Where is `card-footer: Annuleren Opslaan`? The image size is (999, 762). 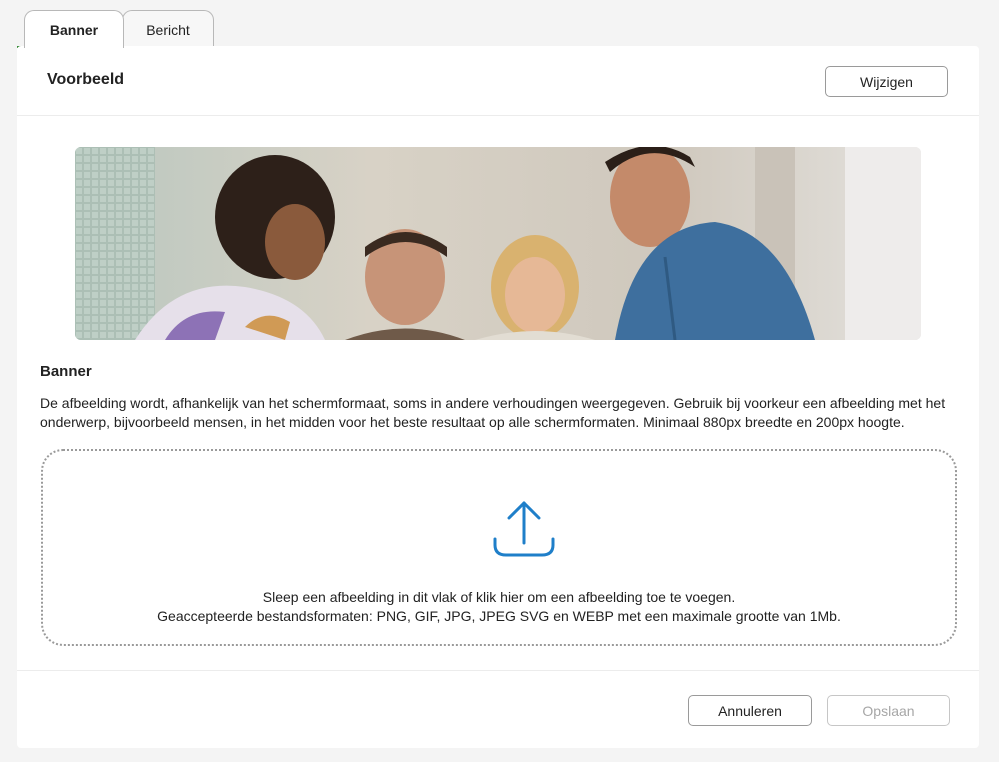 card-footer: Annuleren Opslaan is located at coordinates (498, 709).